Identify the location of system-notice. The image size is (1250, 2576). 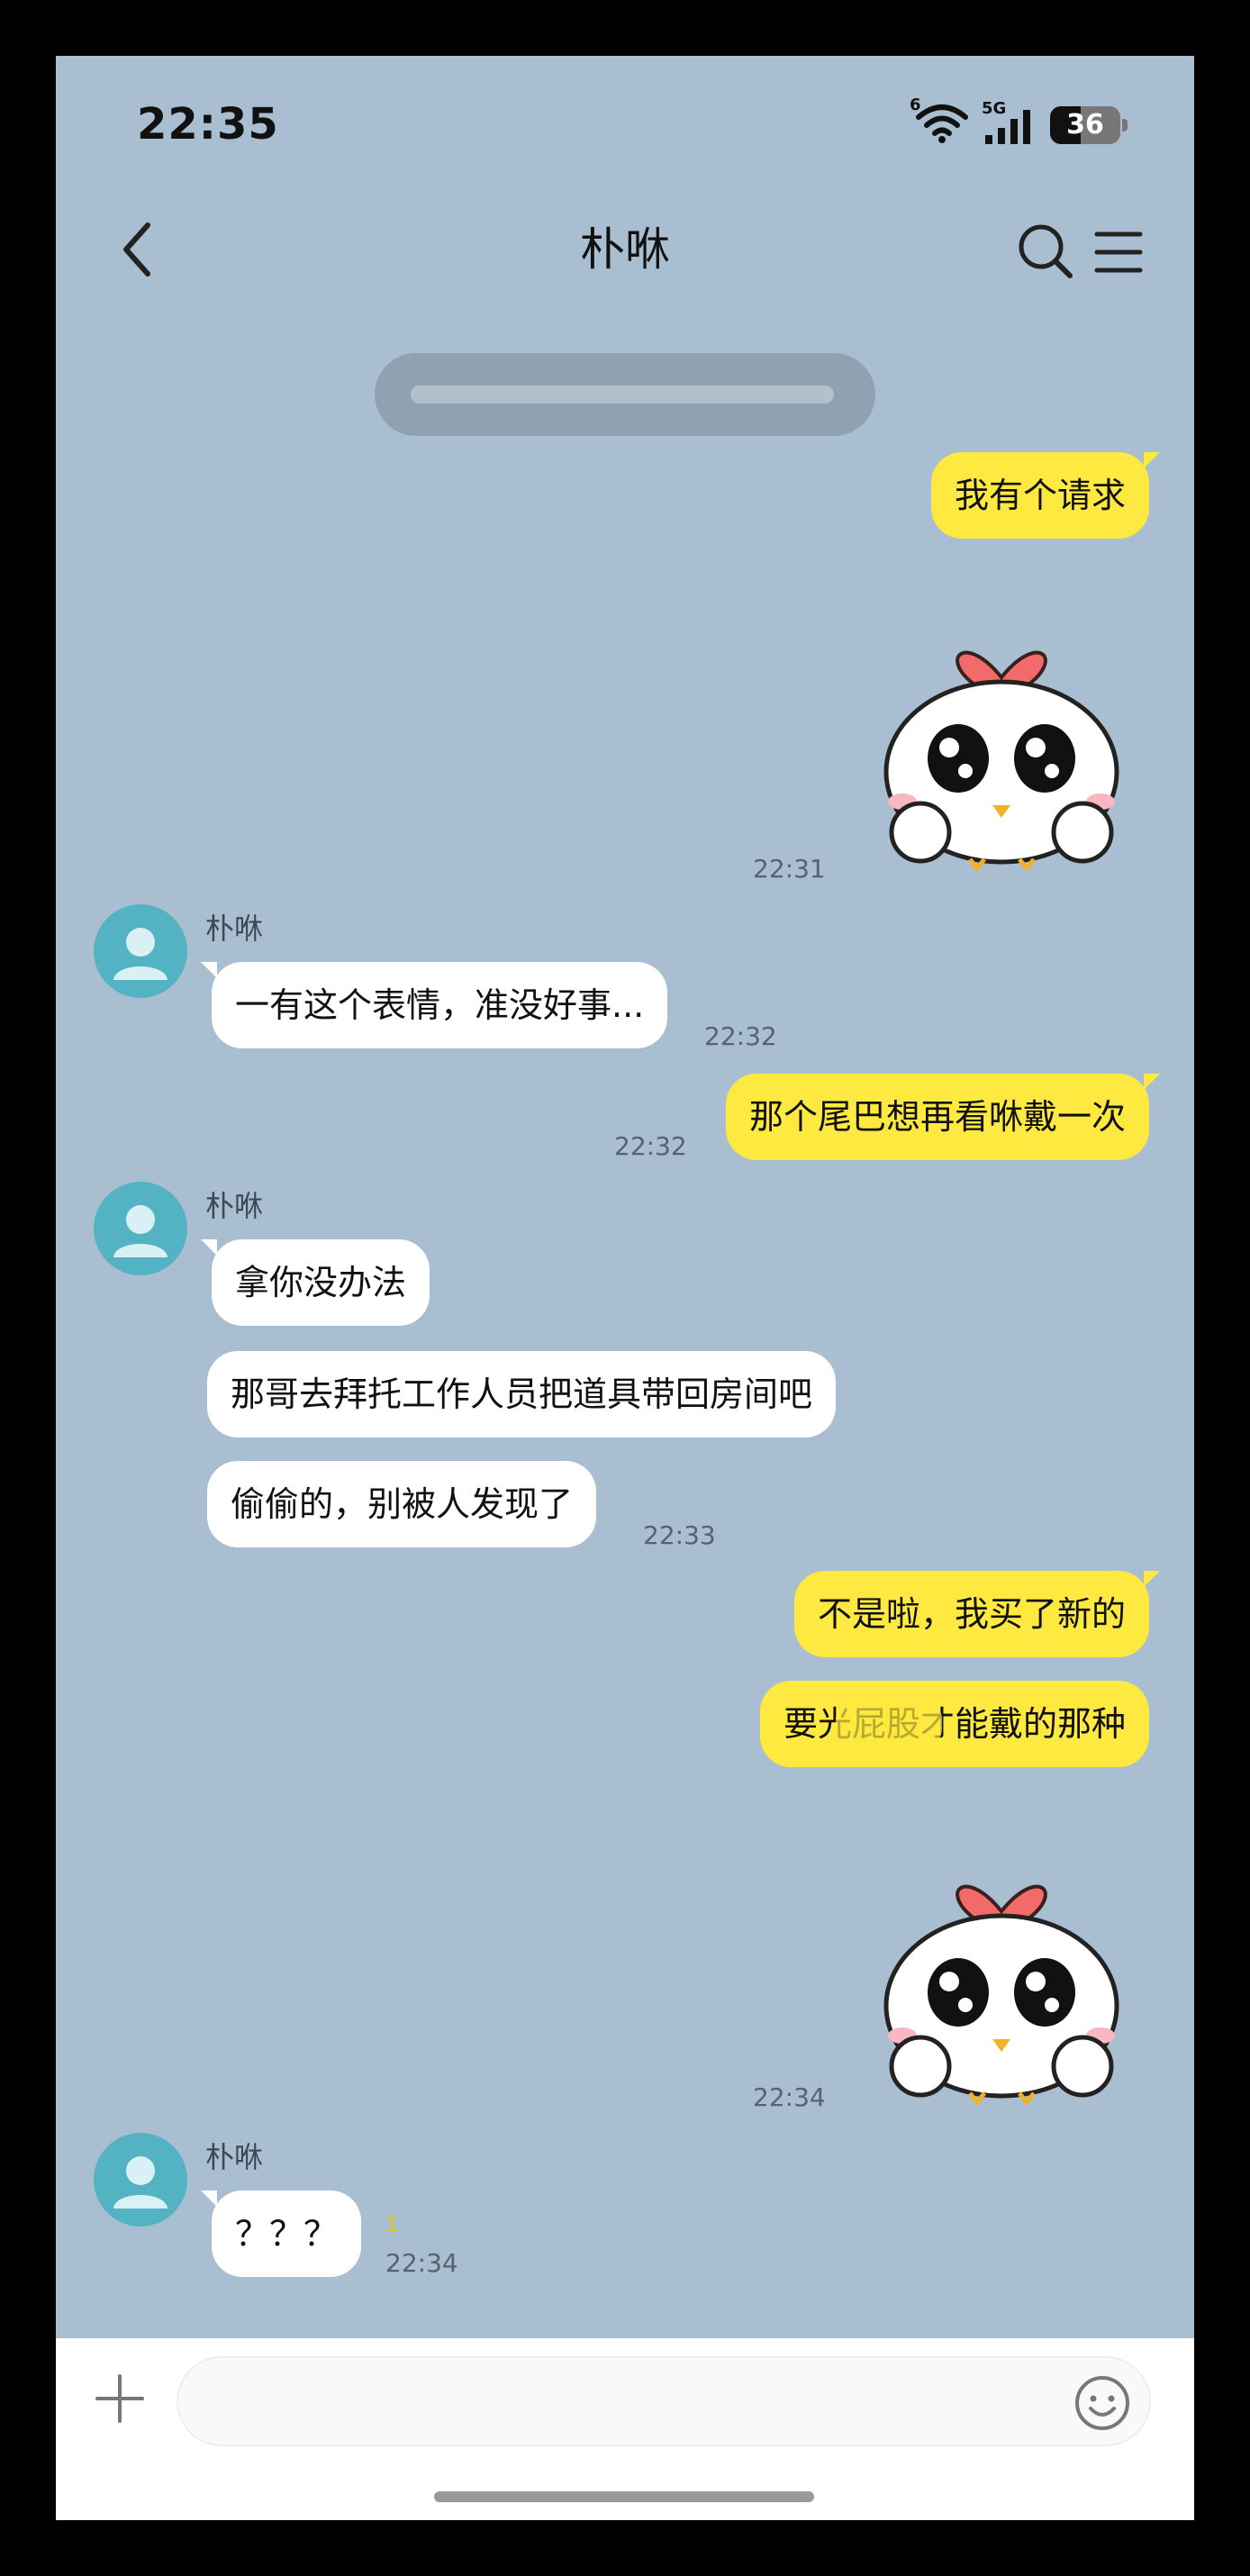
(625, 394).